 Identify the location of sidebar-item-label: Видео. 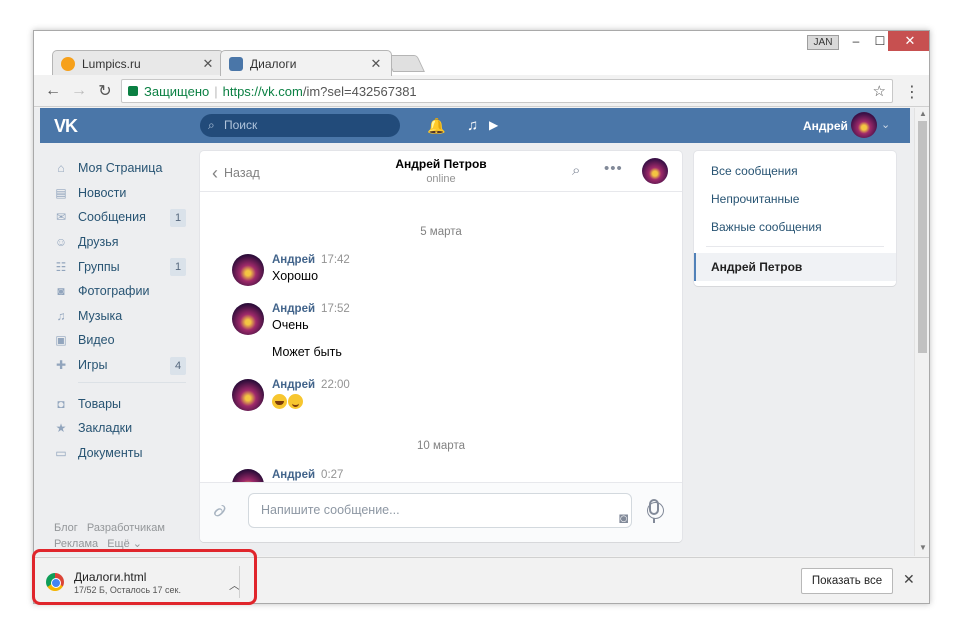
(96, 340).